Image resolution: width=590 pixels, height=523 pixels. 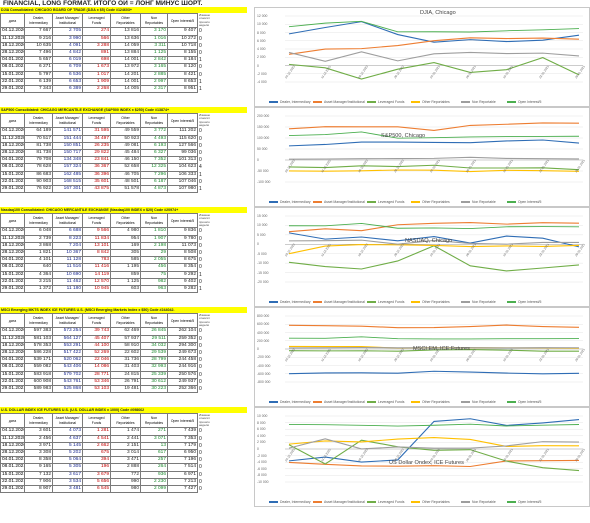 I want to click on legend-item: Dealer, Intermediary, so click(x=290, y=402).